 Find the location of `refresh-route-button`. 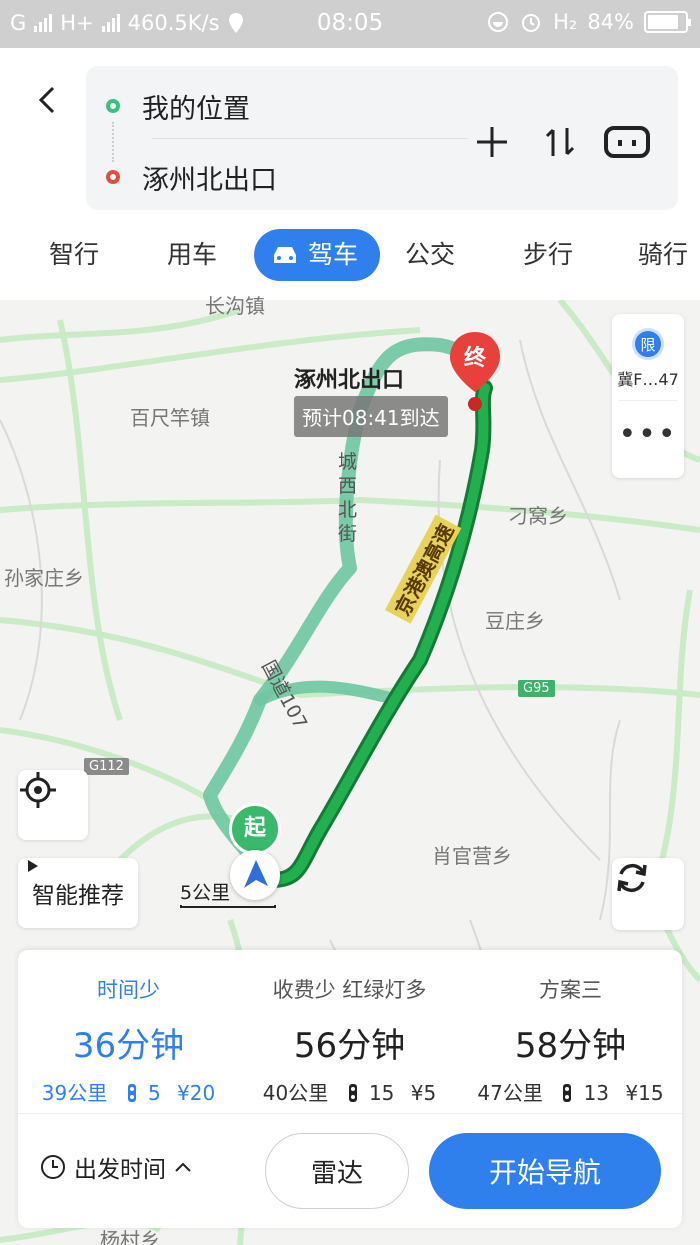

refresh-route-button is located at coordinates (648, 894).